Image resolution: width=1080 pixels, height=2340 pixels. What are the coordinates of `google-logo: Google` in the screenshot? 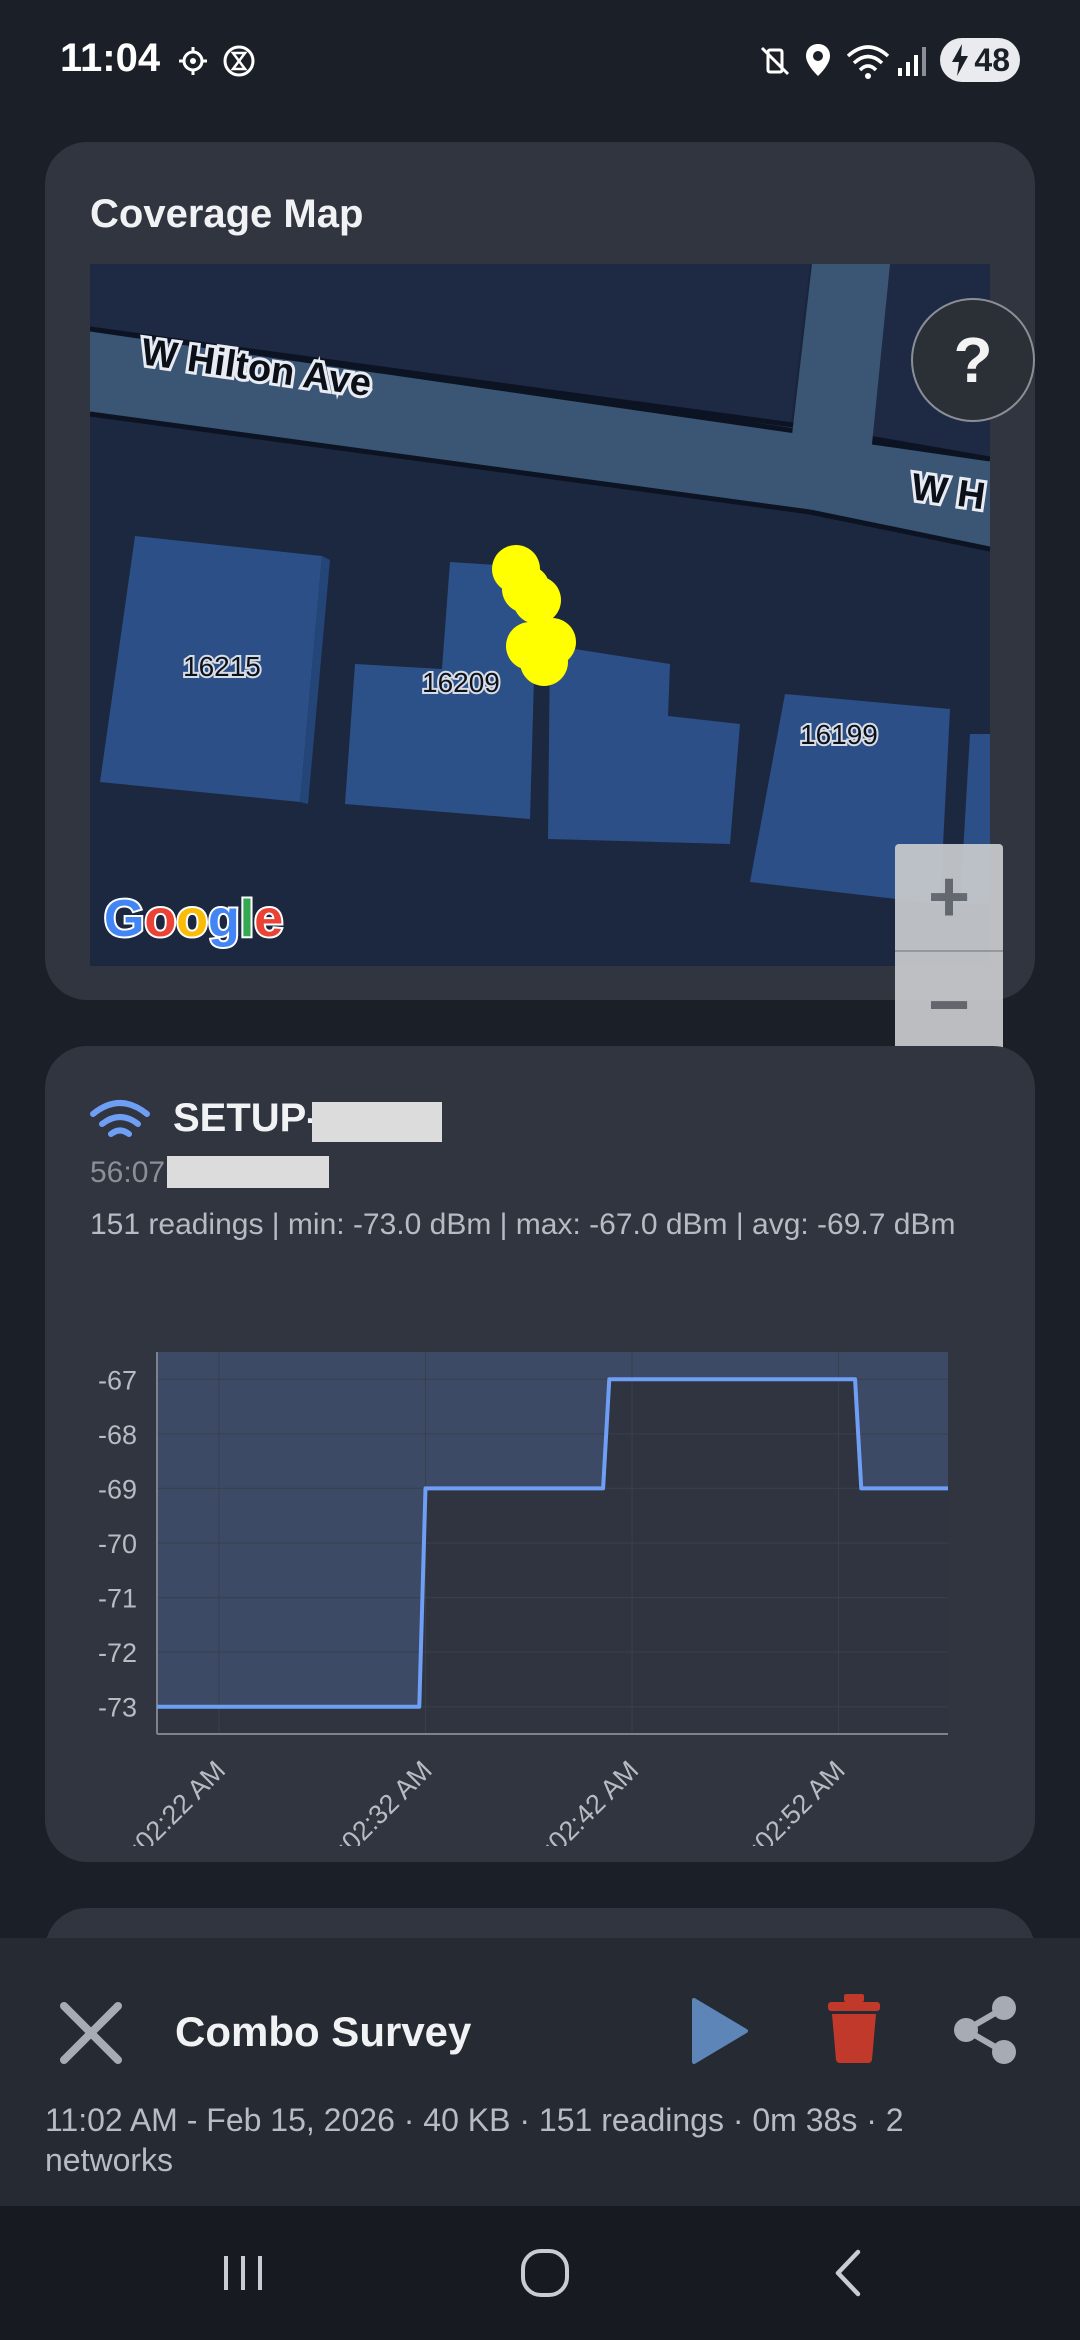 It's located at (193, 919).